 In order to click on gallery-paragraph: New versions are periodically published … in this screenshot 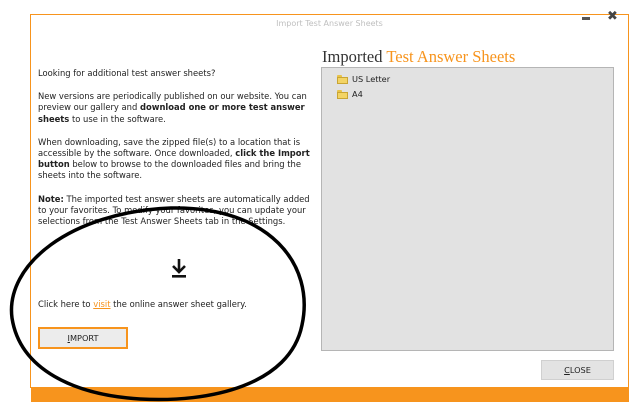, I will do `click(172, 107)`.